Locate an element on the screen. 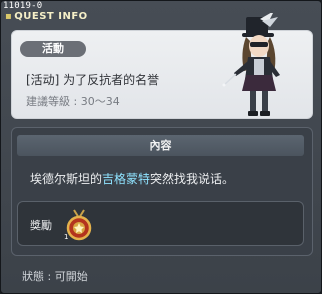 This screenshot has width=322, height=294. quest-name: [活动] 为了反抗者的名誉 is located at coordinates (93, 80).